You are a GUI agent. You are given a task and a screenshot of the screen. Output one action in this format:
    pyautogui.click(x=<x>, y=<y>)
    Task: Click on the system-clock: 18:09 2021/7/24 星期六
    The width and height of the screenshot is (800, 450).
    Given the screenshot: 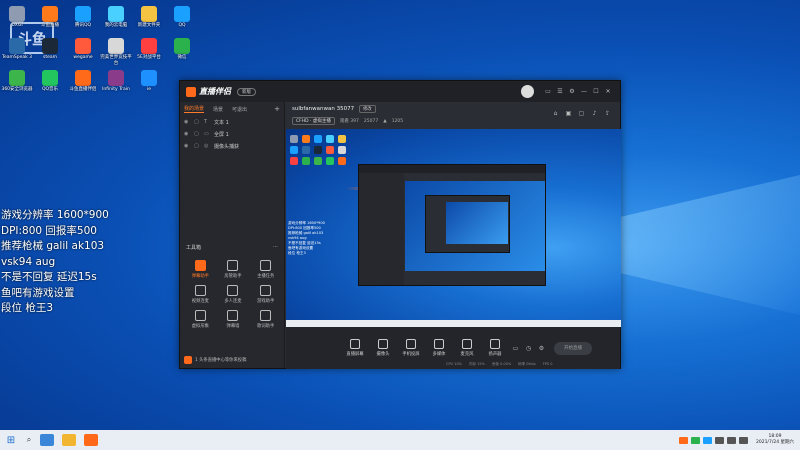 What is the action you would take?
    pyautogui.click(x=775, y=440)
    